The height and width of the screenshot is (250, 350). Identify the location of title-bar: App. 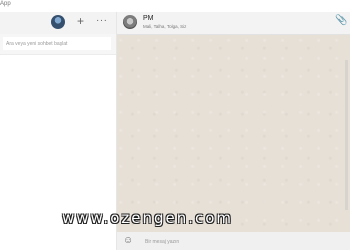
(175, 6).